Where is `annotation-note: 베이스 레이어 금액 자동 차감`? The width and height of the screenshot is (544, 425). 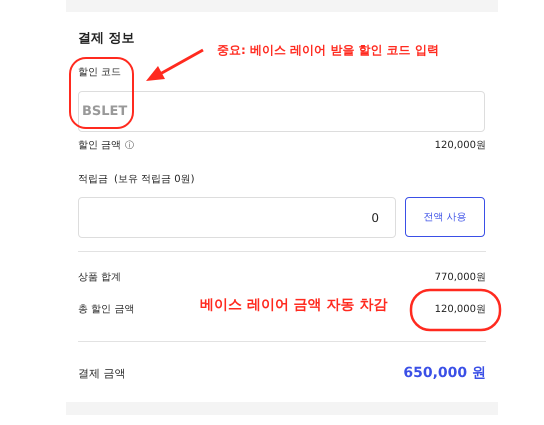 annotation-note: 베이스 레이어 금액 자동 차감 is located at coordinates (294, 305).